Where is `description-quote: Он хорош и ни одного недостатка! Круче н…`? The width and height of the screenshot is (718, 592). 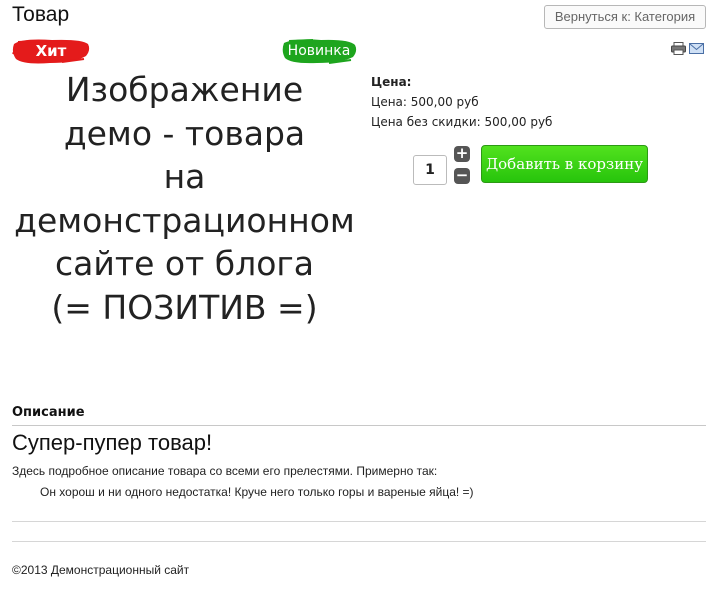 description-quote: Он хорош и ни одного недостатка! Круче н… is located at coordinates (257, 492).